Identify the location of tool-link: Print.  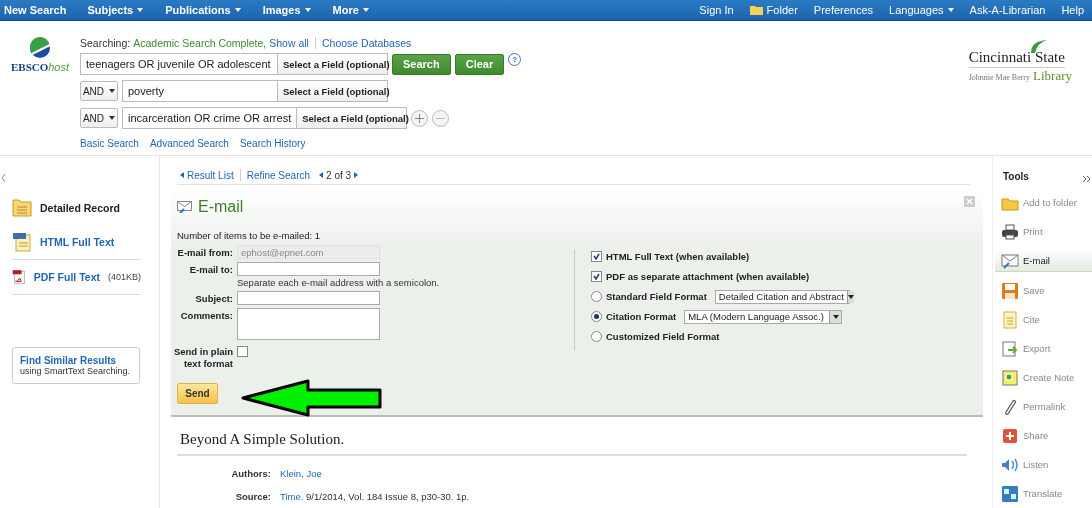
(1043, 231).